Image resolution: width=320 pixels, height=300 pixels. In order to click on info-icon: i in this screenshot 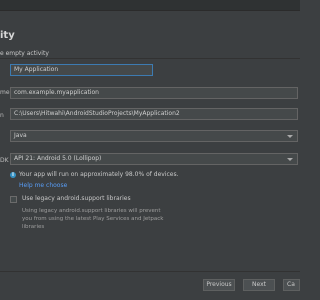, I will do `click(13, 174)`.